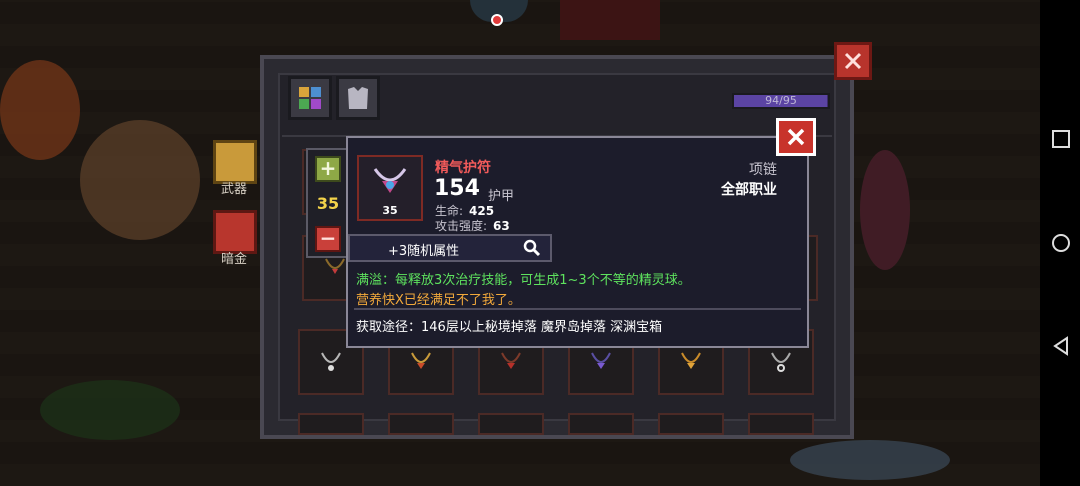  I want to click on stat-label: 攻击强度:, so click(461, 226).